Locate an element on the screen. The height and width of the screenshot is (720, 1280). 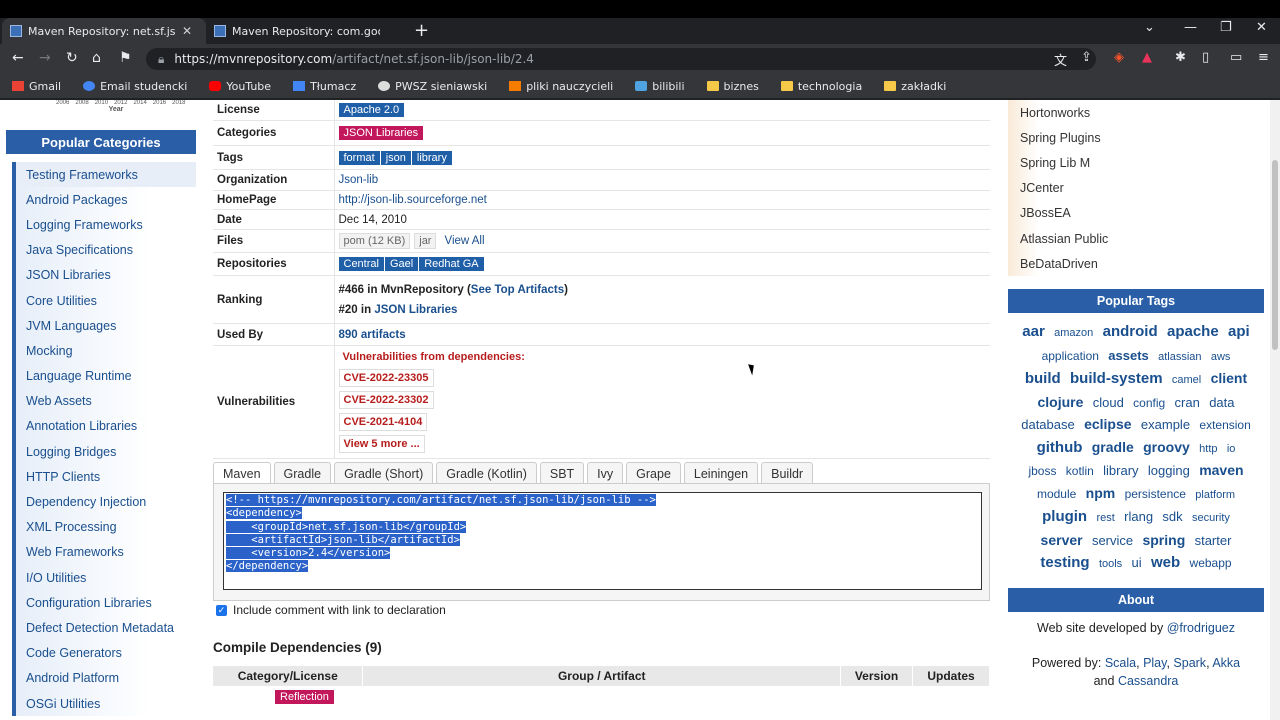
tag-link: maven is located at coordinates (1221, 470).